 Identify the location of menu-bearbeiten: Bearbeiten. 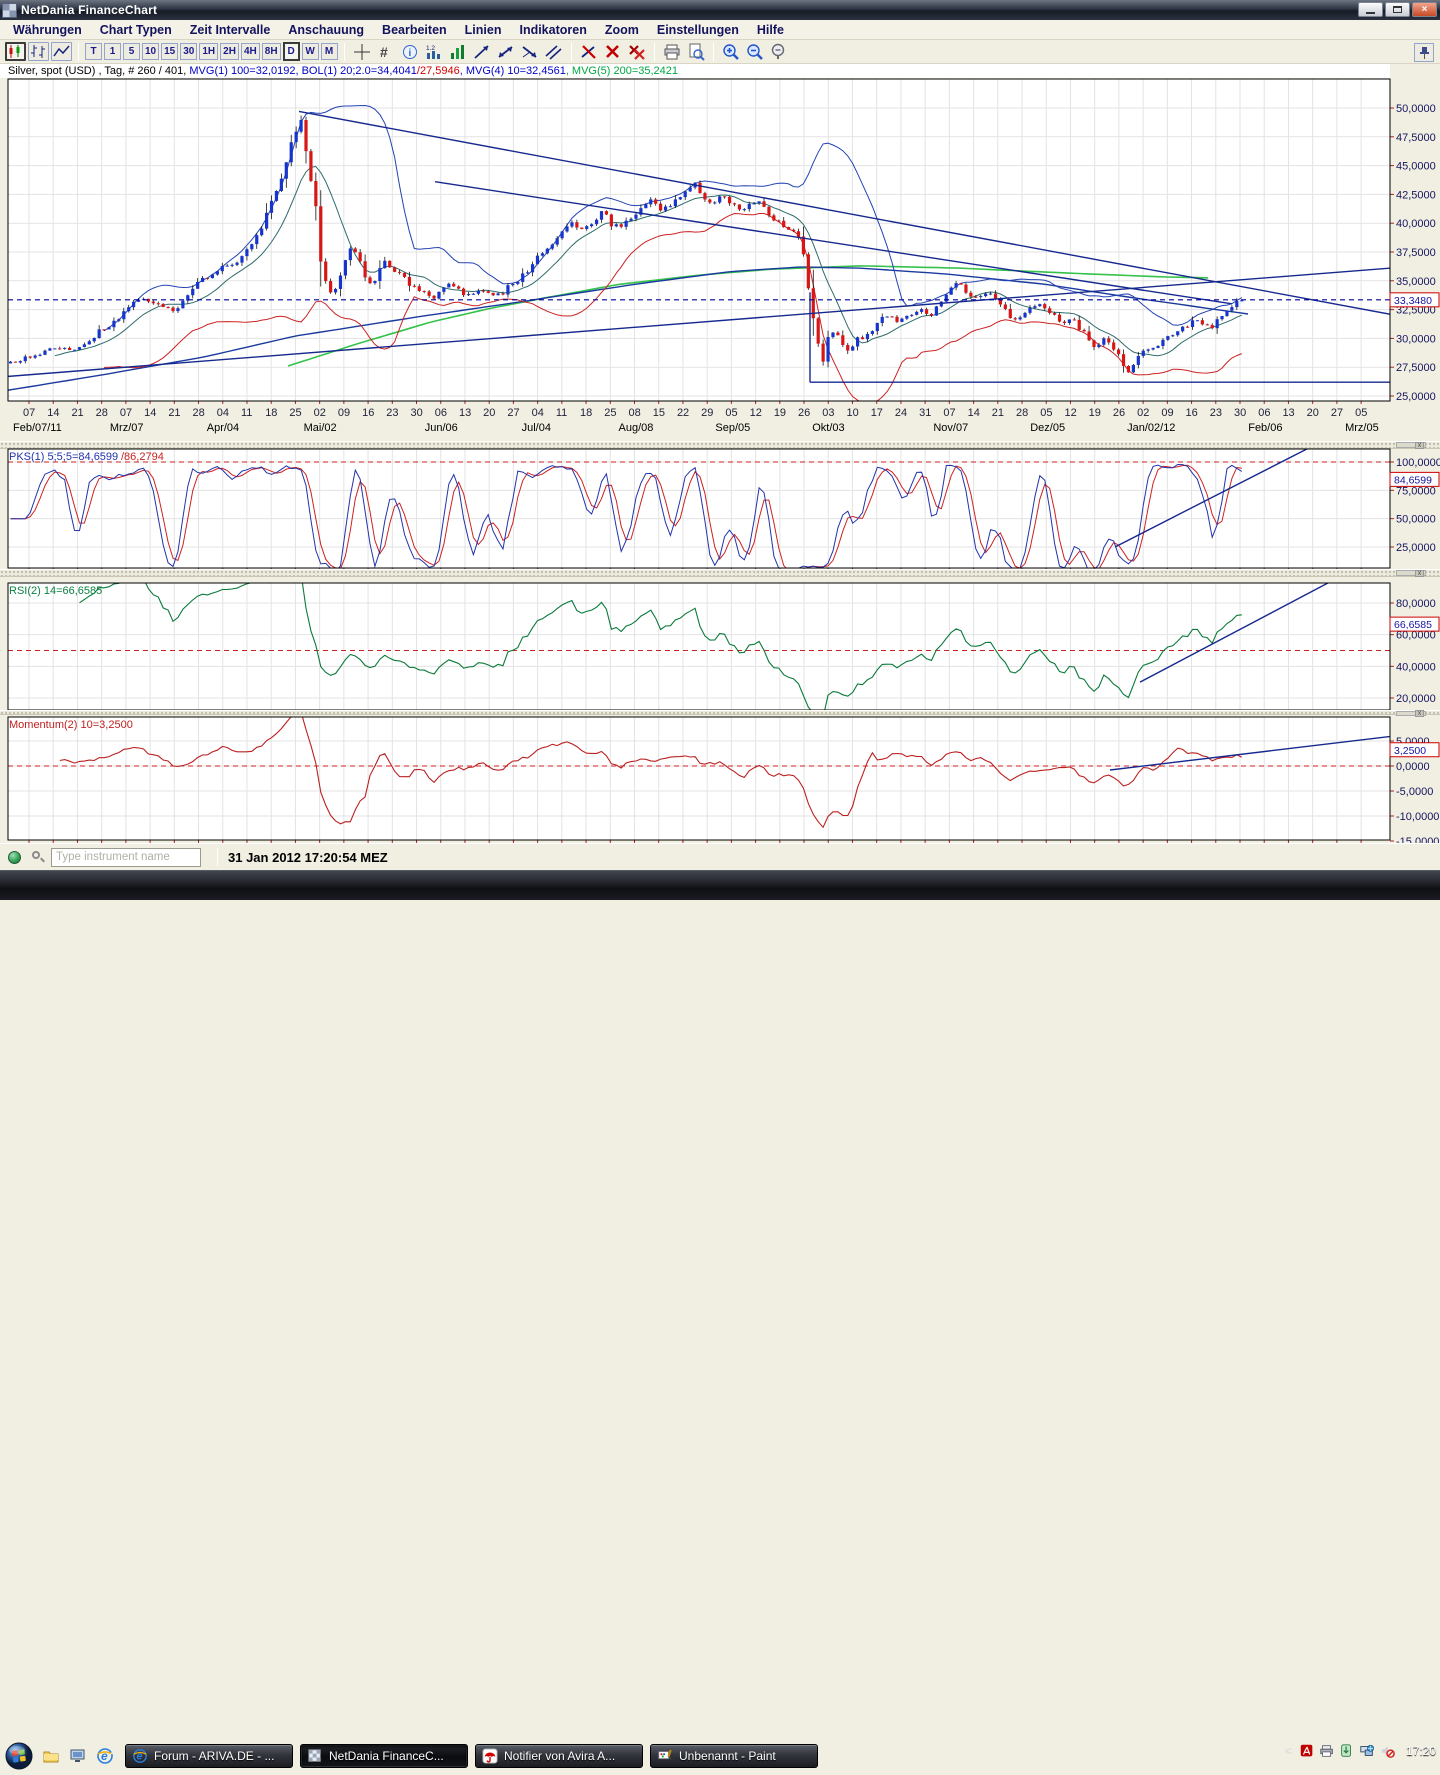
(414, 30).